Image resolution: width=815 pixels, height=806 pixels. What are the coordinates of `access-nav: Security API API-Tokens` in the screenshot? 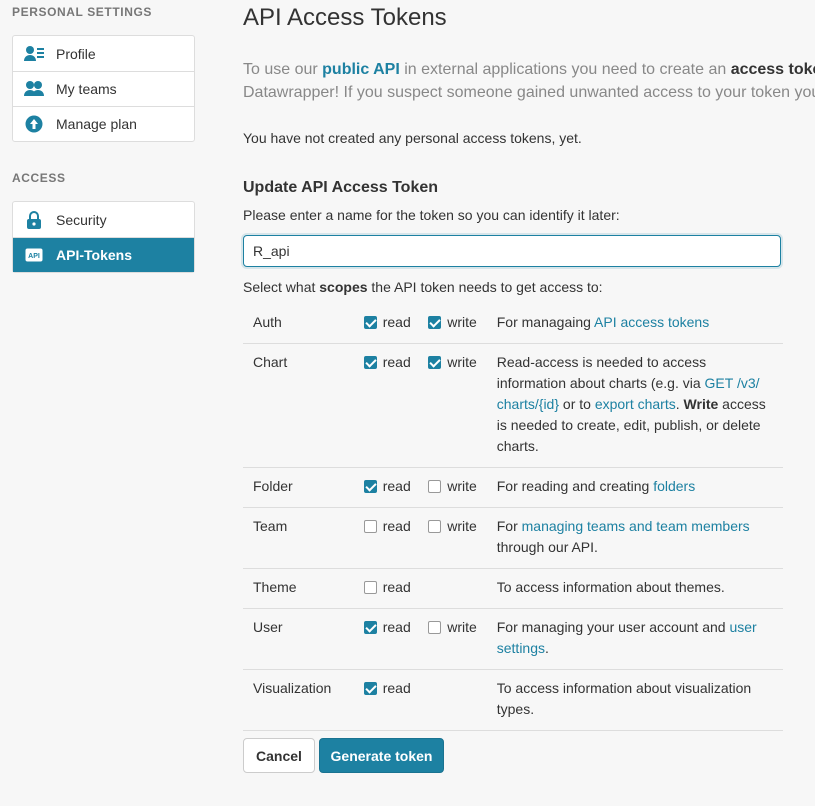 It's located at (103, 237).